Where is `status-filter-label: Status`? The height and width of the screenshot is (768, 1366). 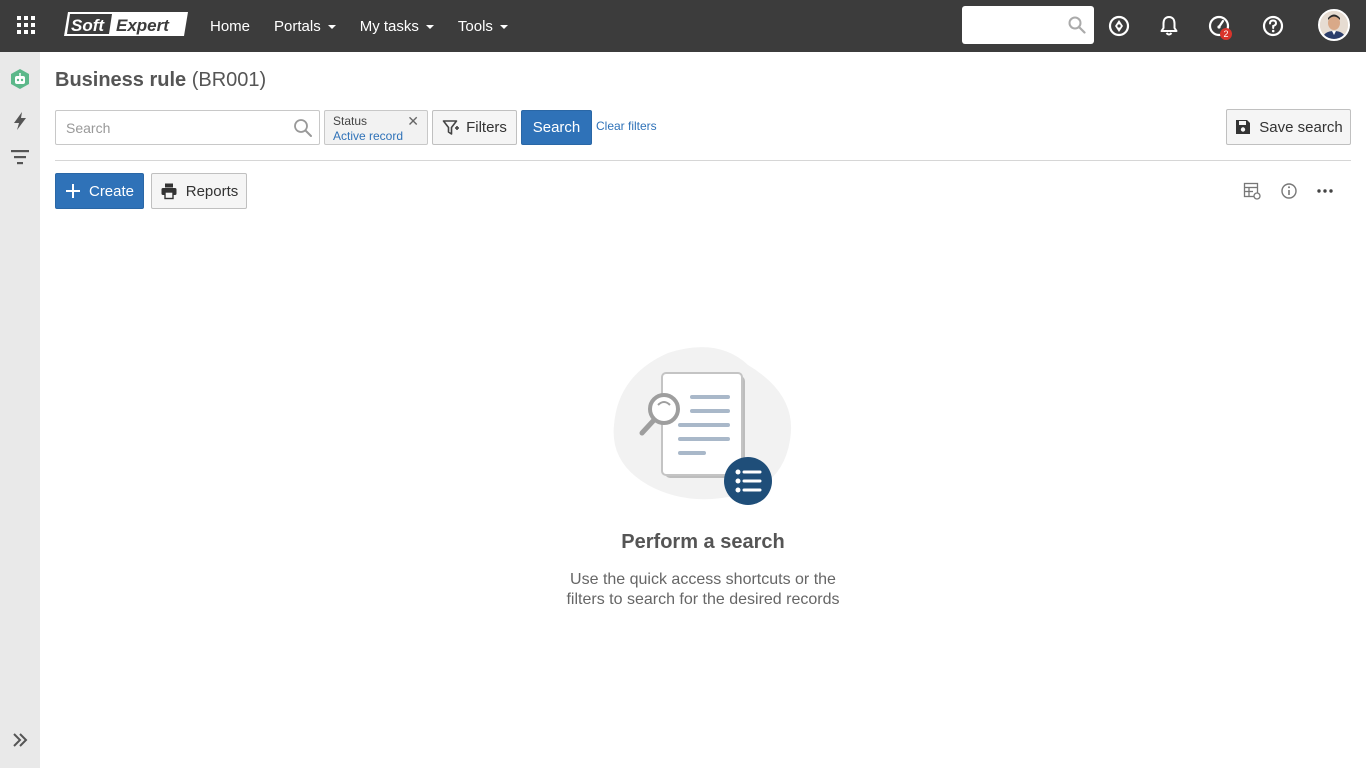
status-filter-label: Status is located at coordinates (350, 121).